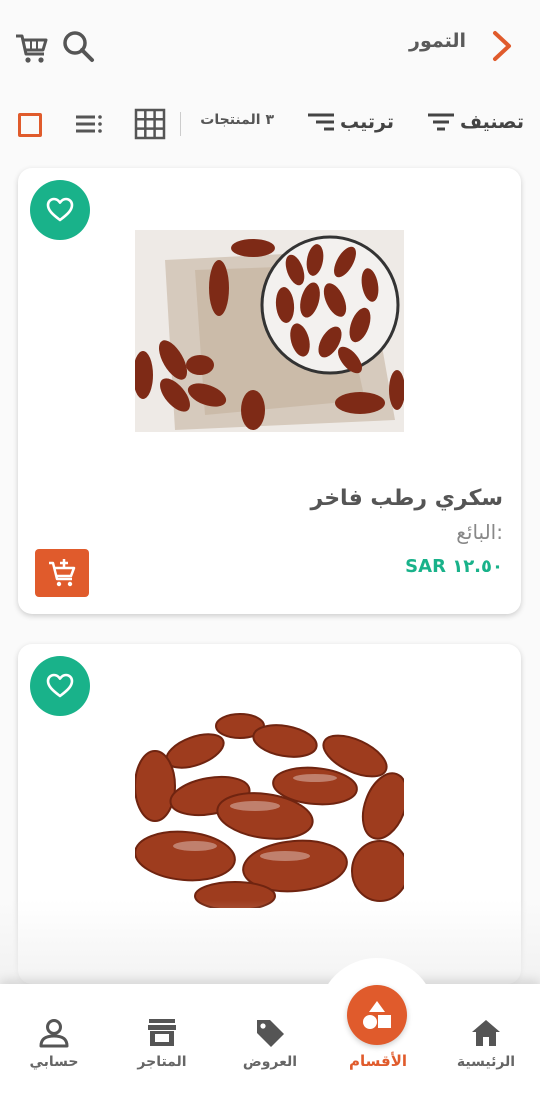 The width and height of the screenshot is (540, 1104). I want to click on filter-button: تصنيف, so click(475, 122).